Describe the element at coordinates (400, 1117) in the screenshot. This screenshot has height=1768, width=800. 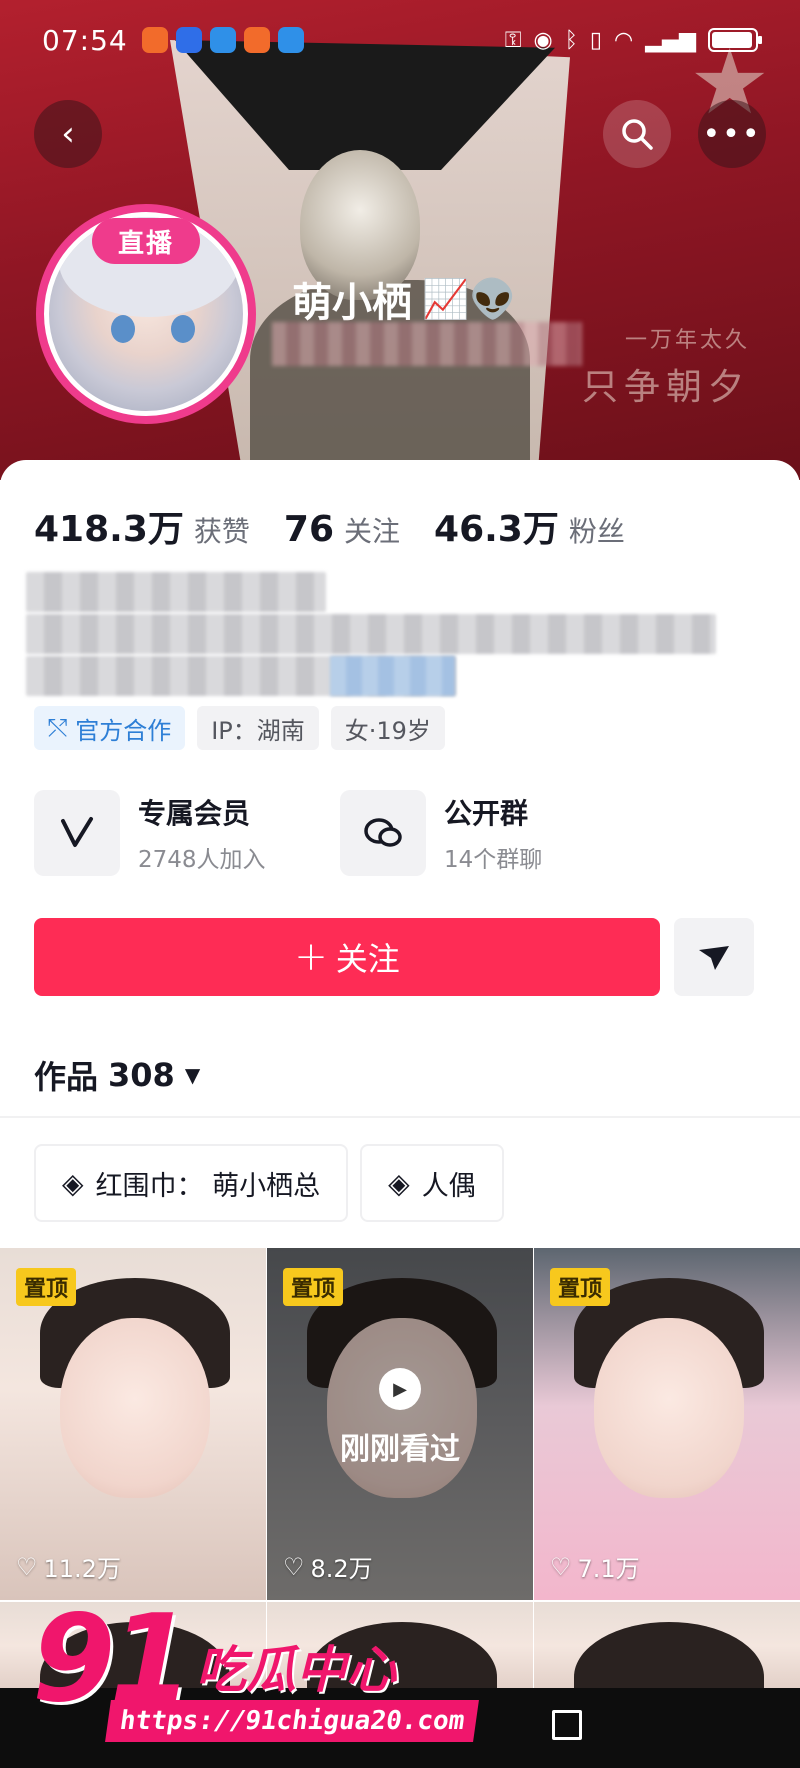
I see `divider` at that location.